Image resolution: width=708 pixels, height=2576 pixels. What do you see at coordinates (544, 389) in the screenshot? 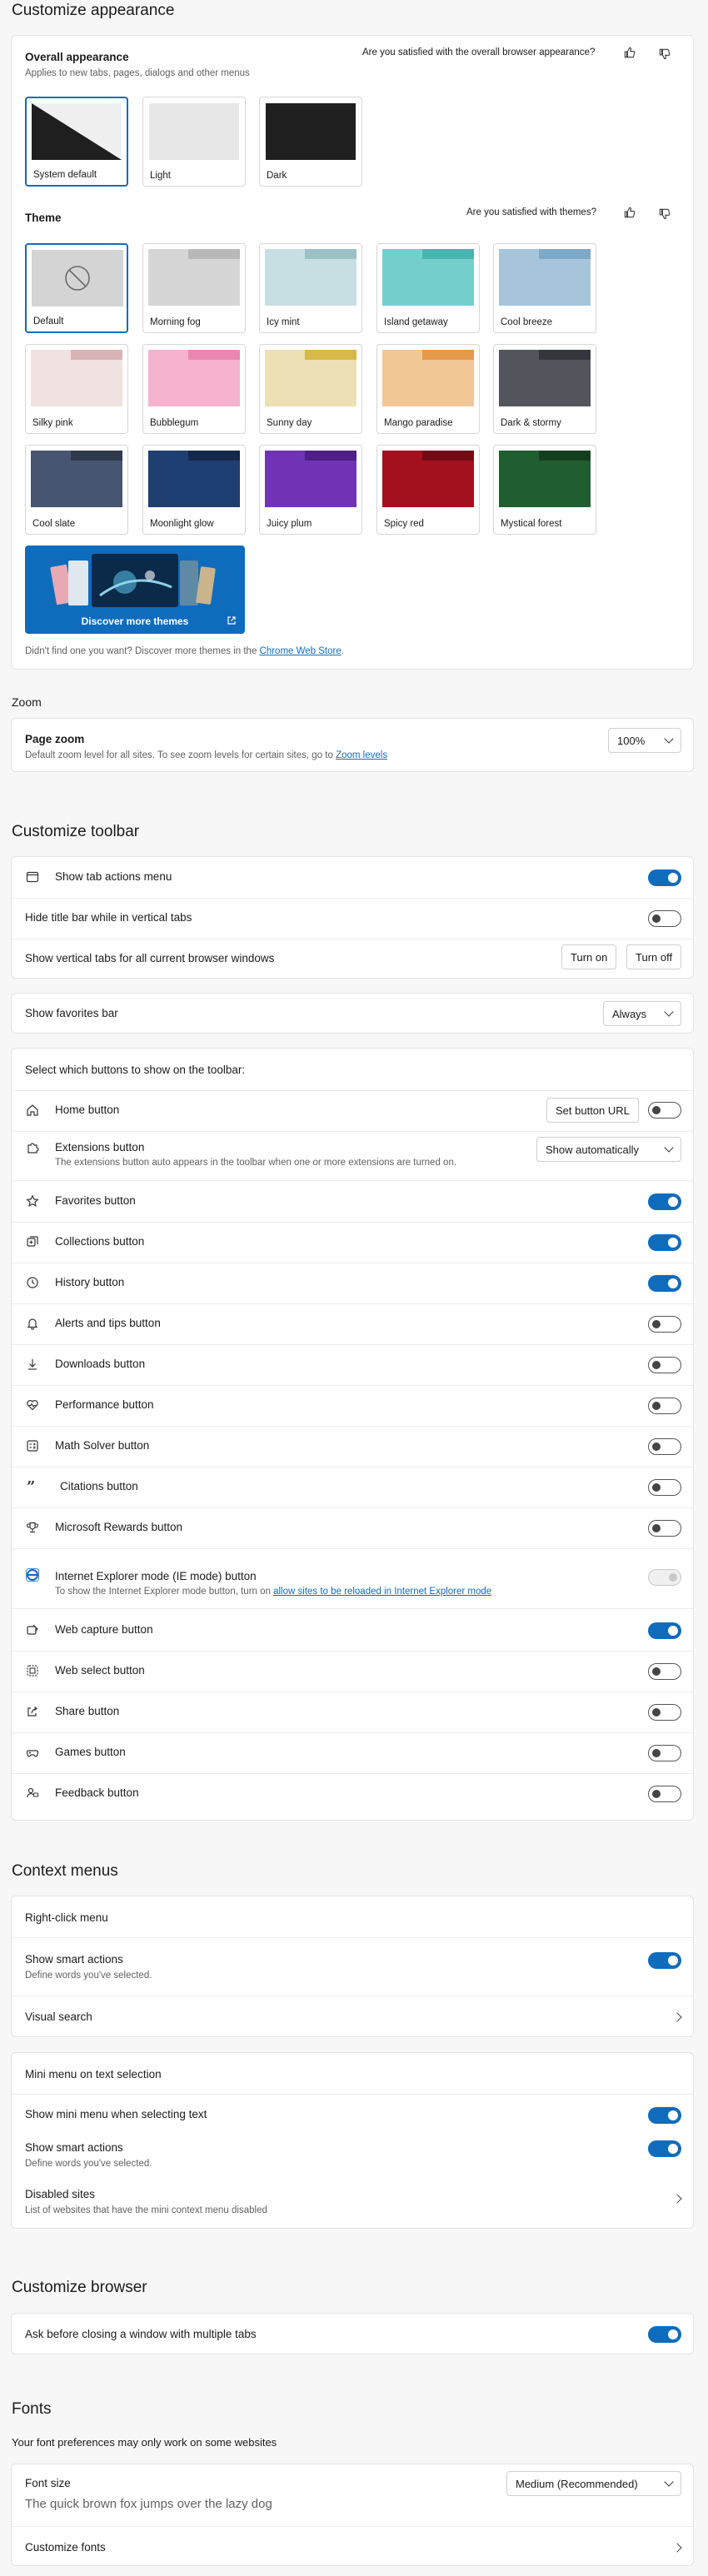
I see `theme-tile: Dark & stormy` at bounding box center [544, 389].